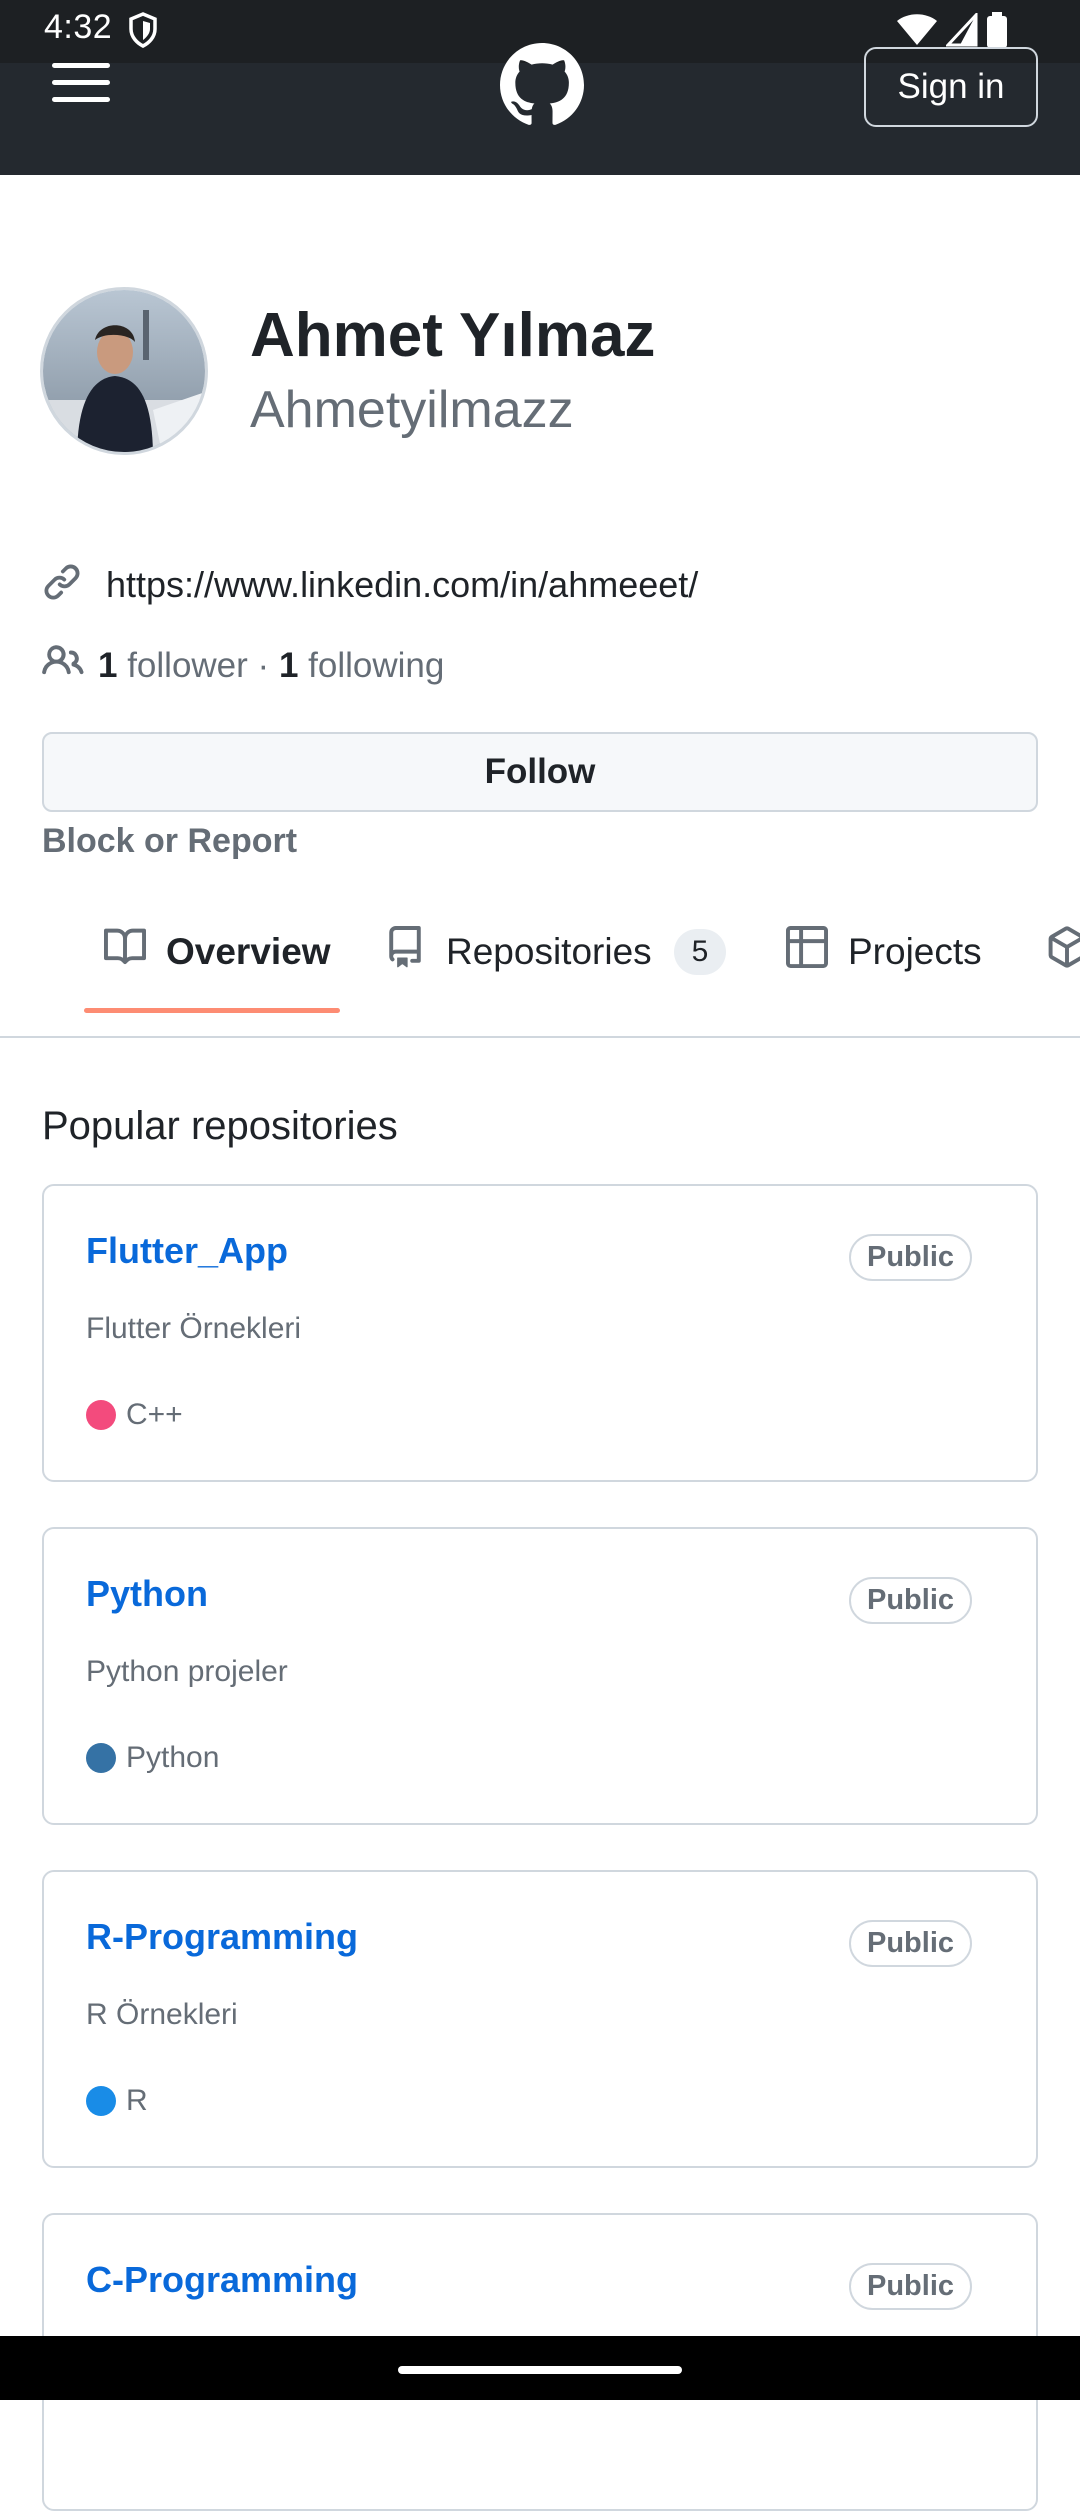 Image resolution: width=1080 pixels, height=2511 pixels. Describe the element at coordinates (187, 1671) in the screenshot. I see `repo-description: Python projeler` at that location.